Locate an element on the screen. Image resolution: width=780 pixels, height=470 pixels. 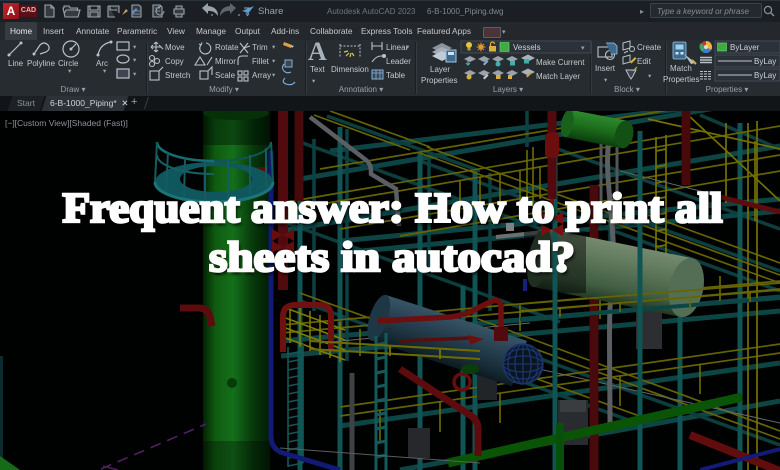
svg-text: Dimension is located at coordinates (350, 69).